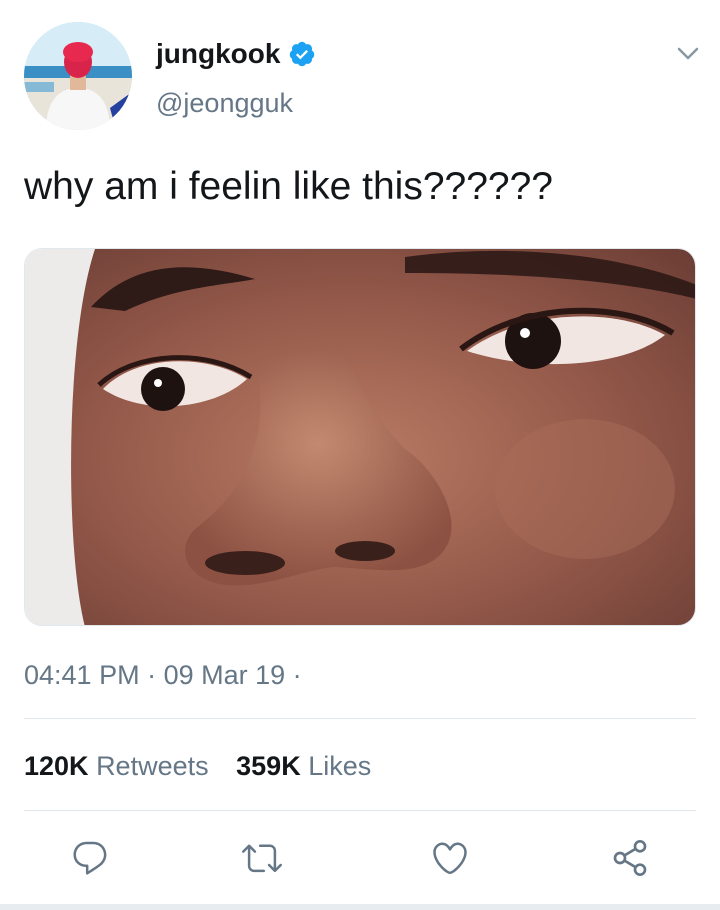 This screenshot has height=910, width=720. I want to click on chevron-down-icon, so click(688, 53).